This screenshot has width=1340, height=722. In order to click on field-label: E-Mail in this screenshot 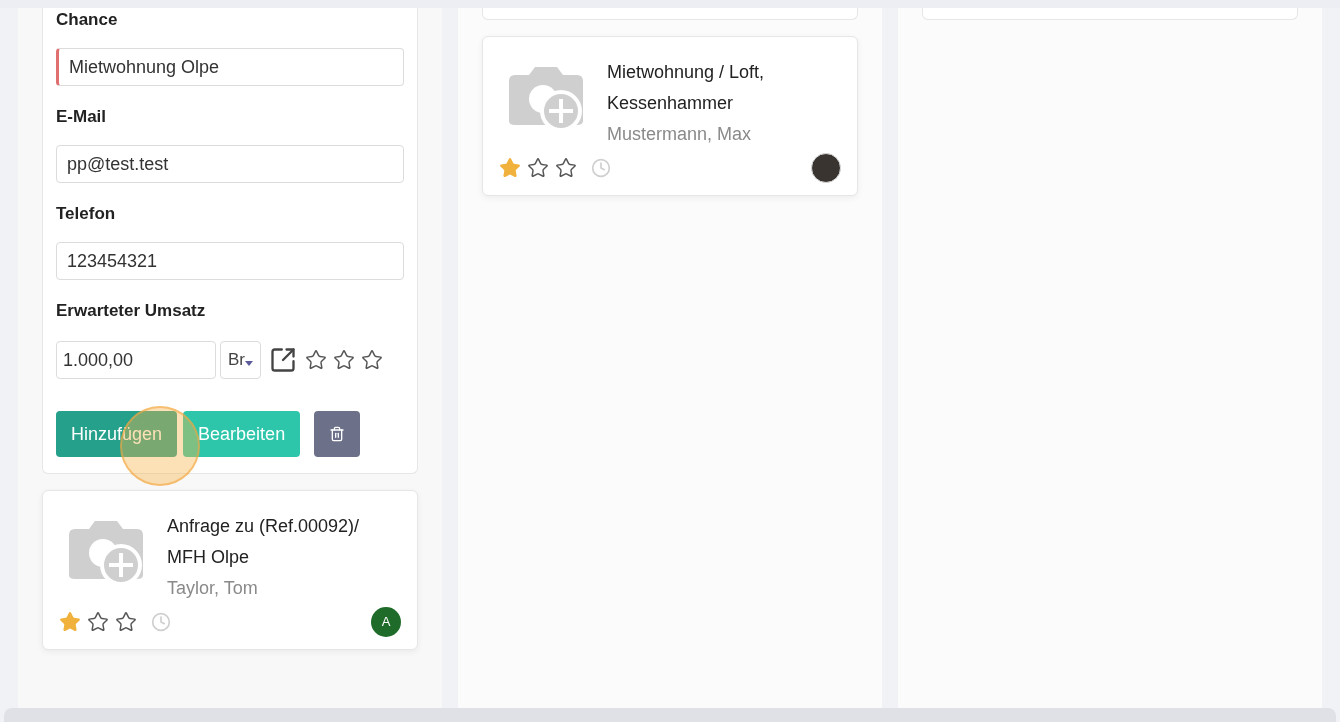, I will do `click(82, 117)`.